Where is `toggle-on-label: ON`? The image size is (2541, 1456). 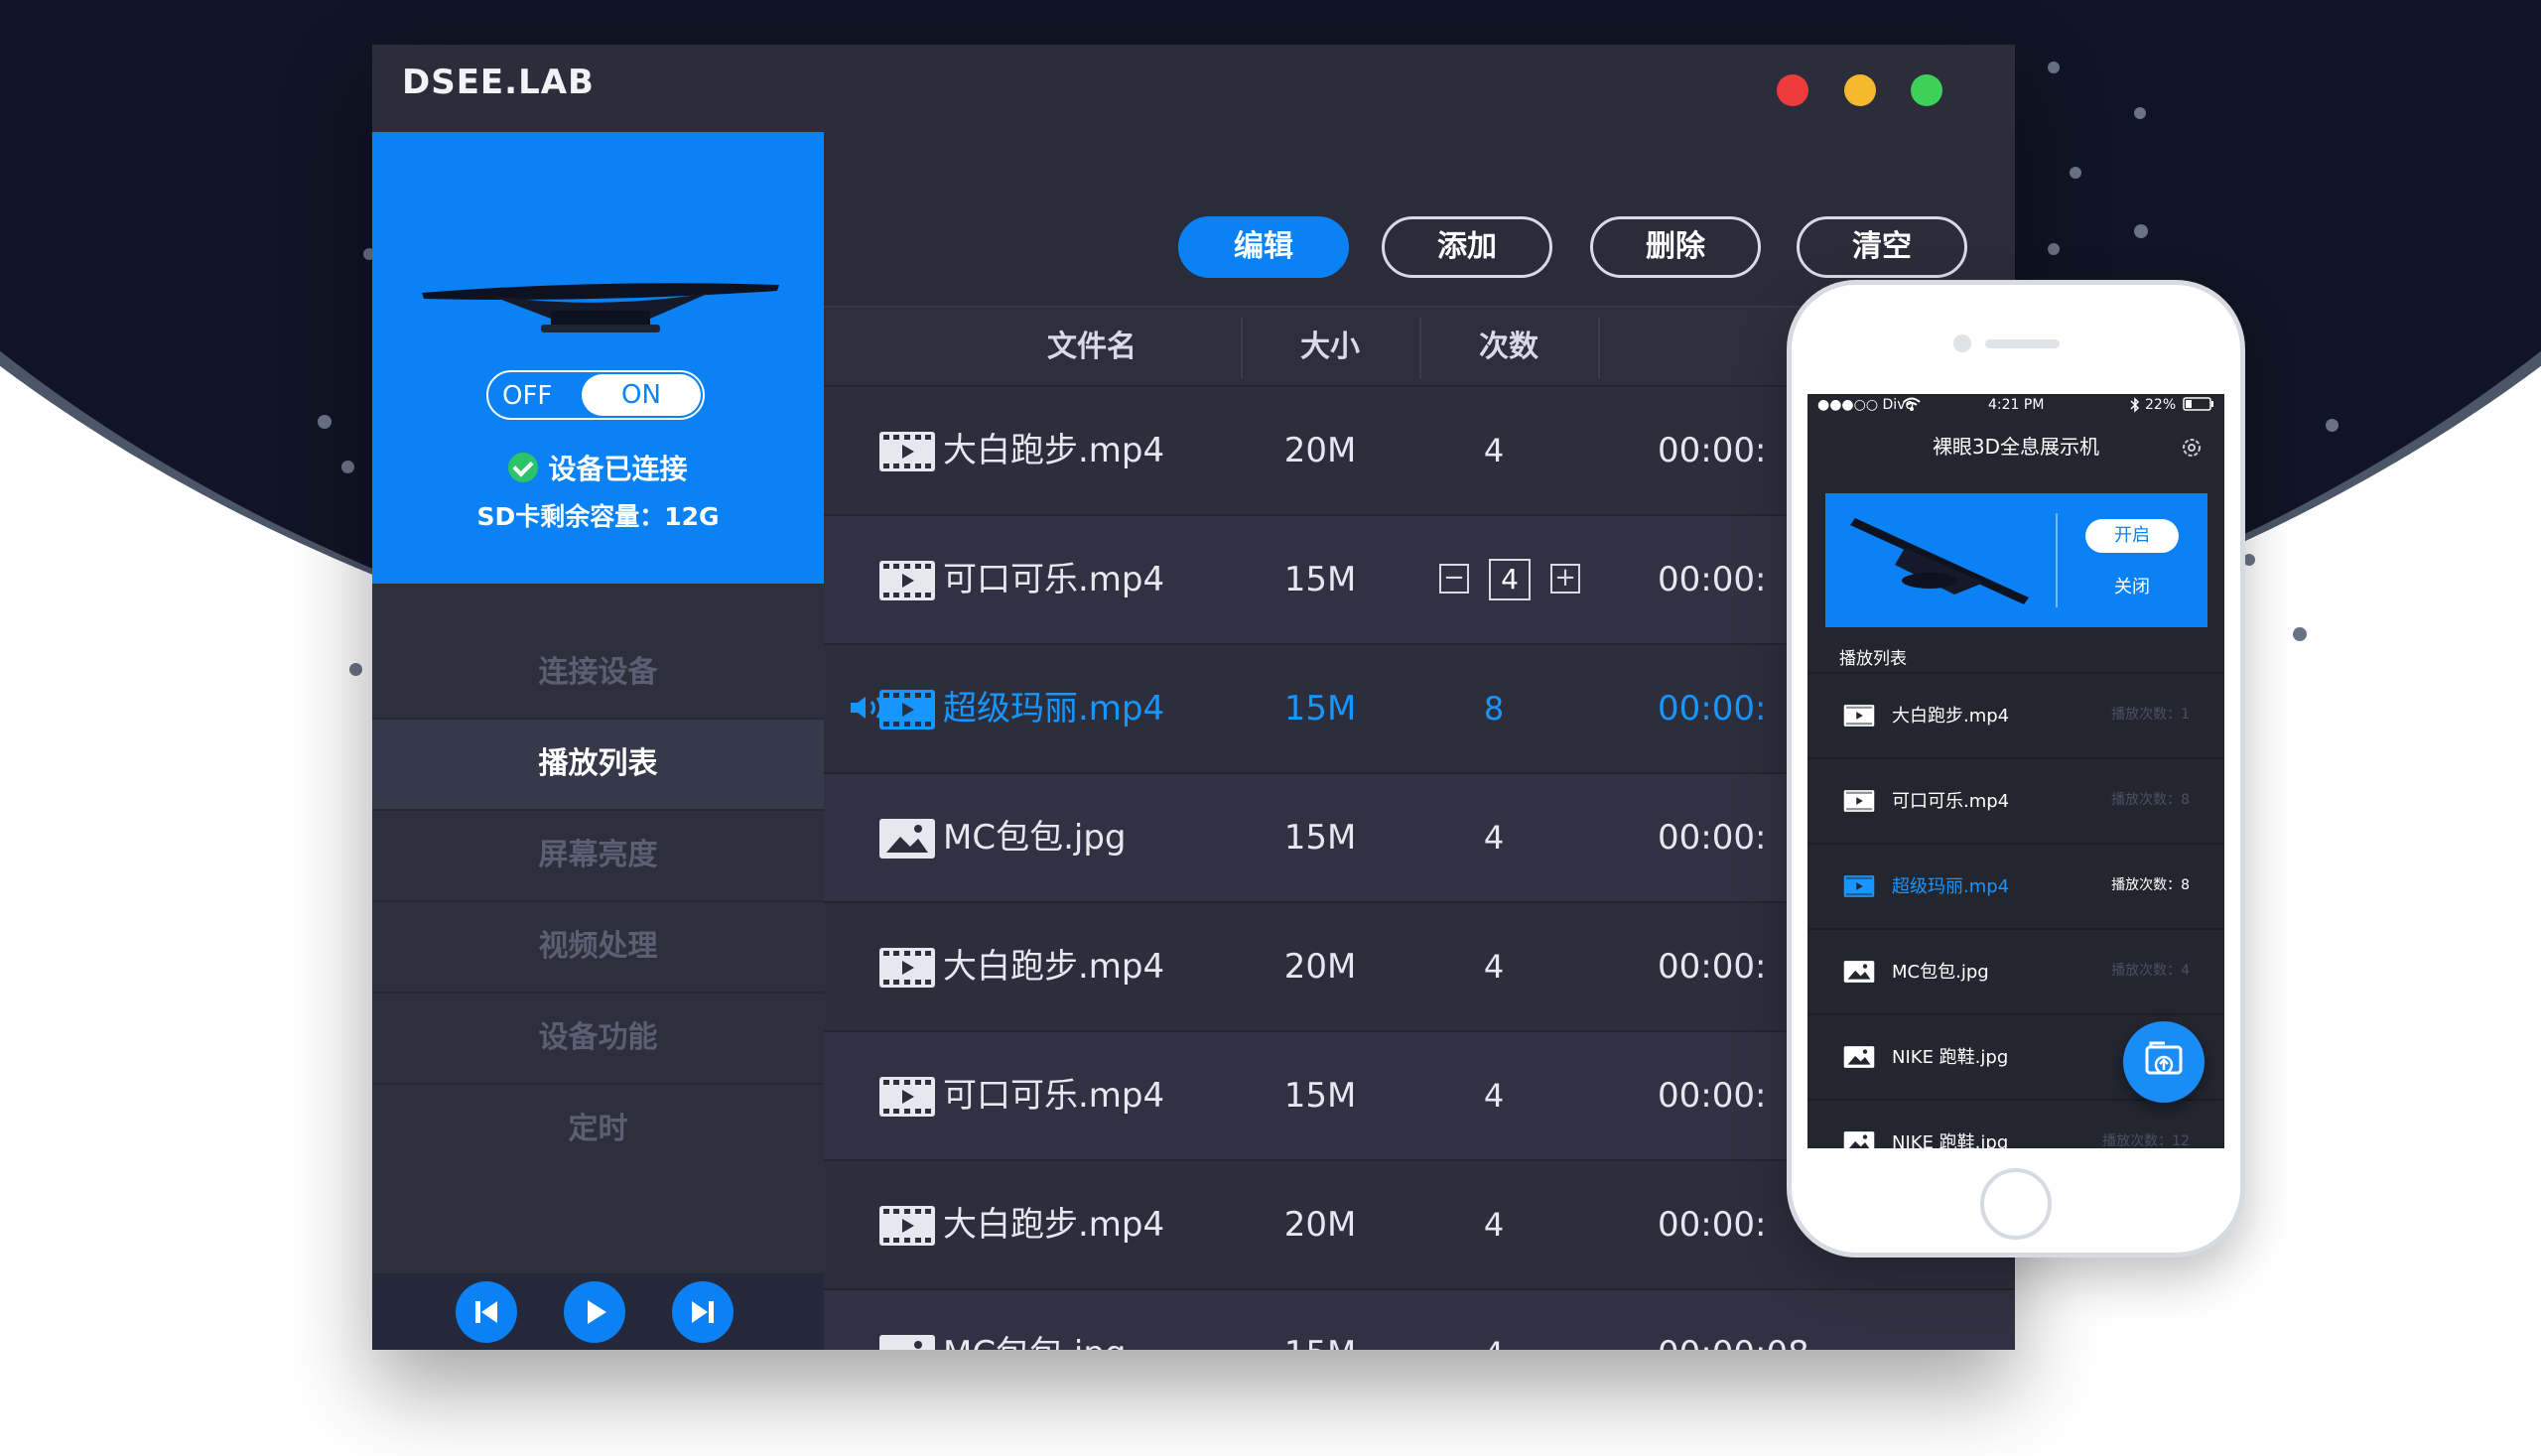 toggle-on-label: ON is located at coordinates (641, 395).